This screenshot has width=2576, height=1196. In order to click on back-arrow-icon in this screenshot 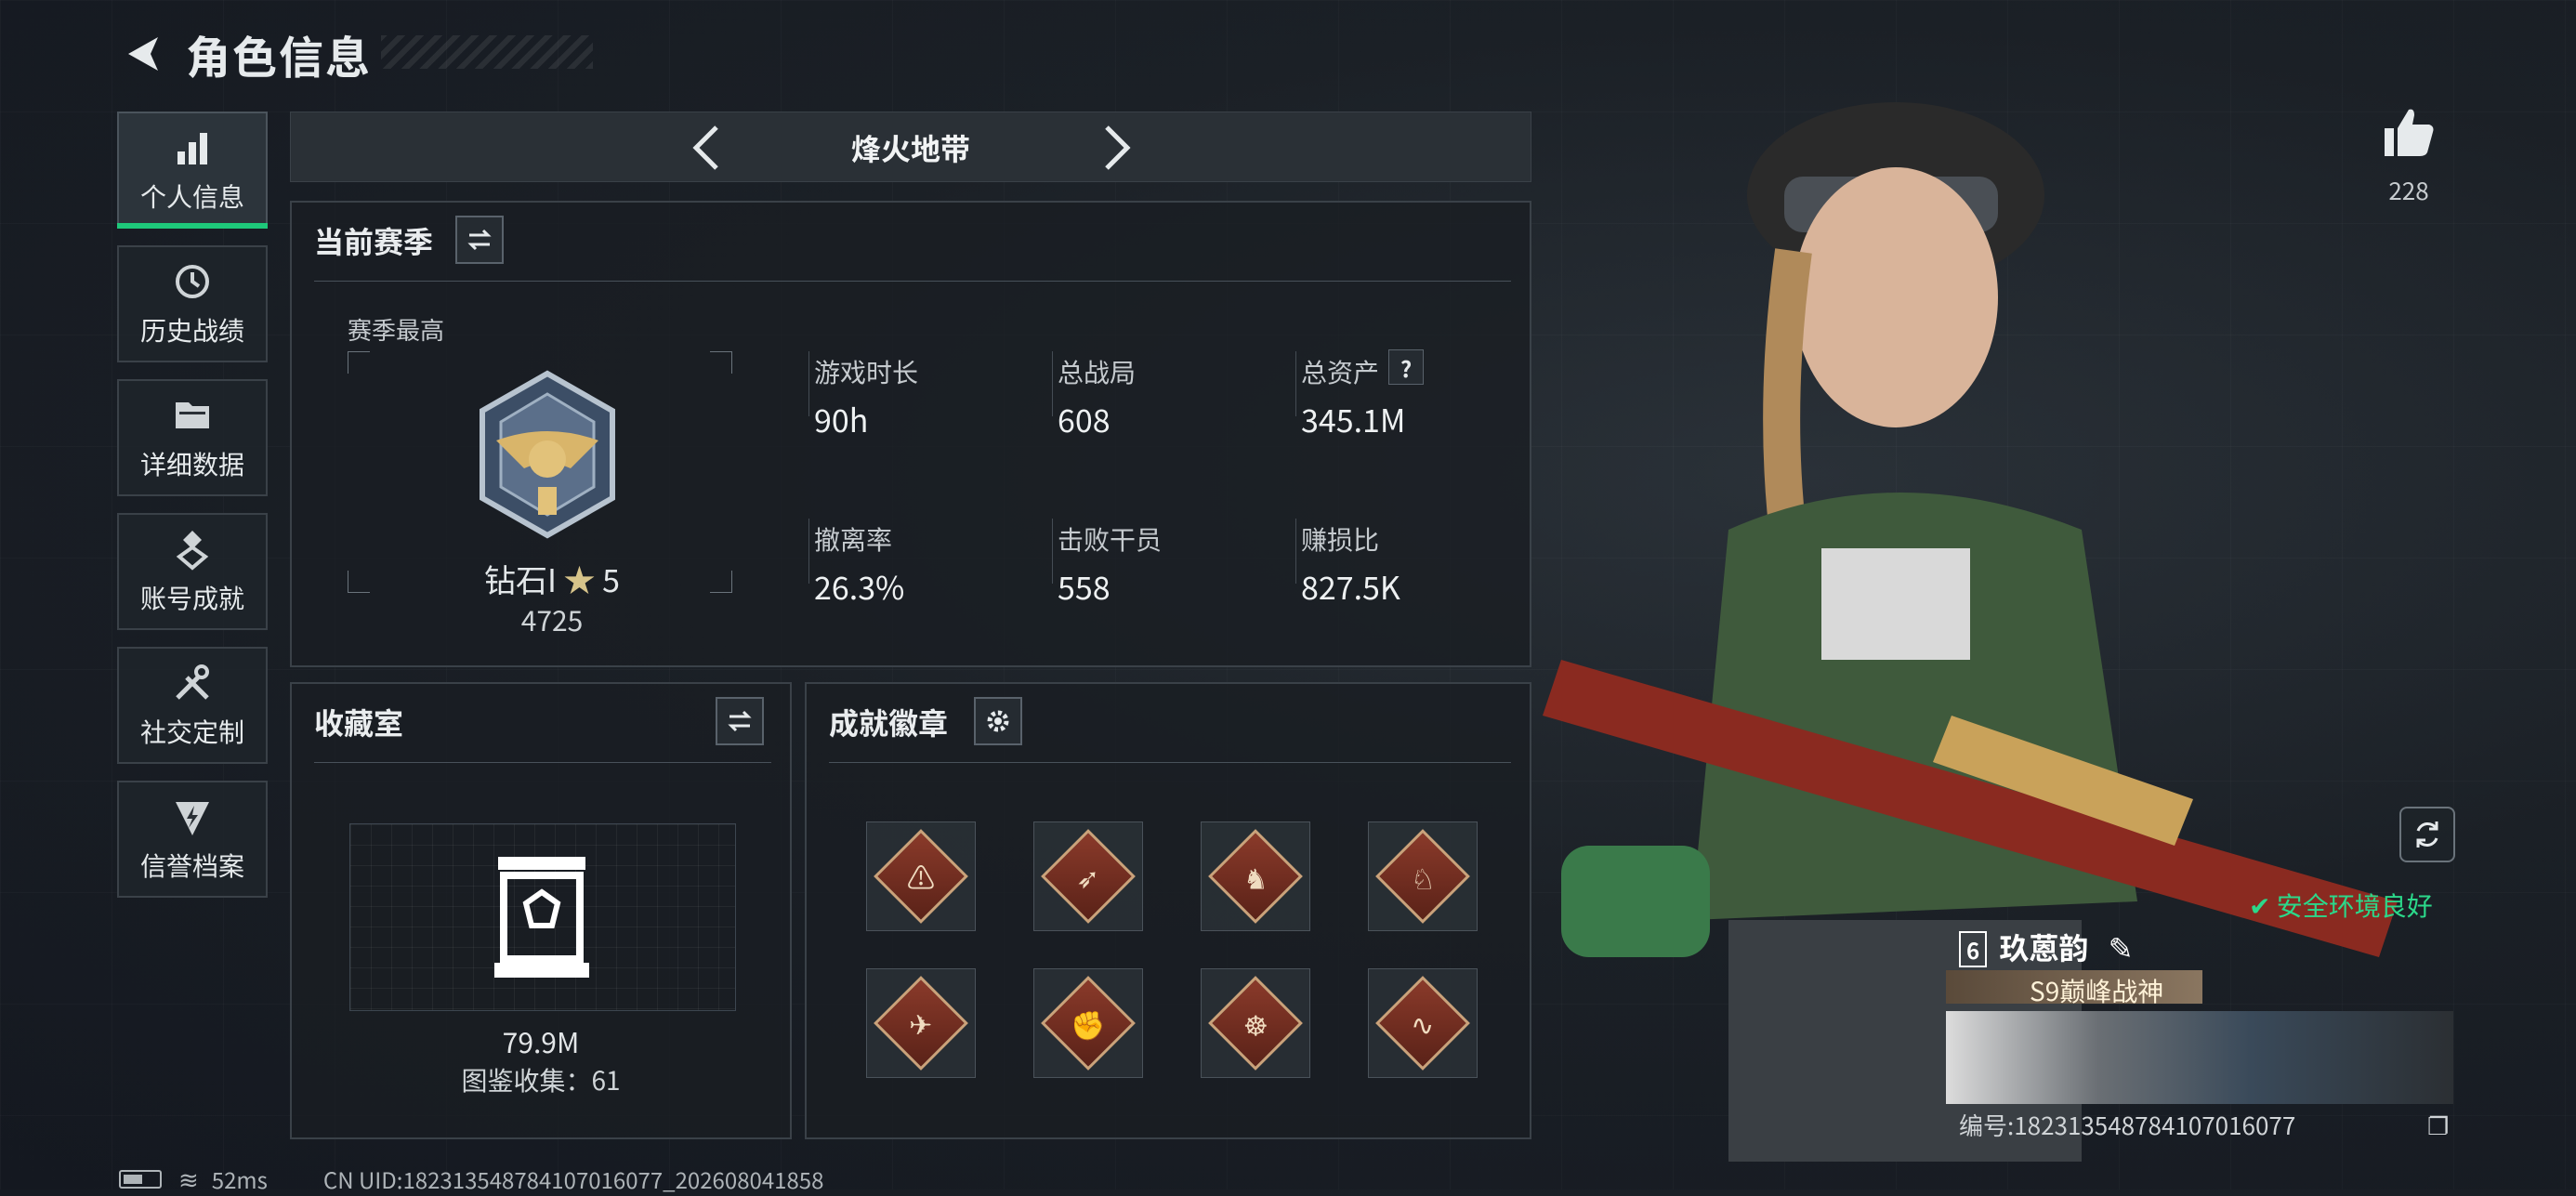, I will do `click(143, 54)`.